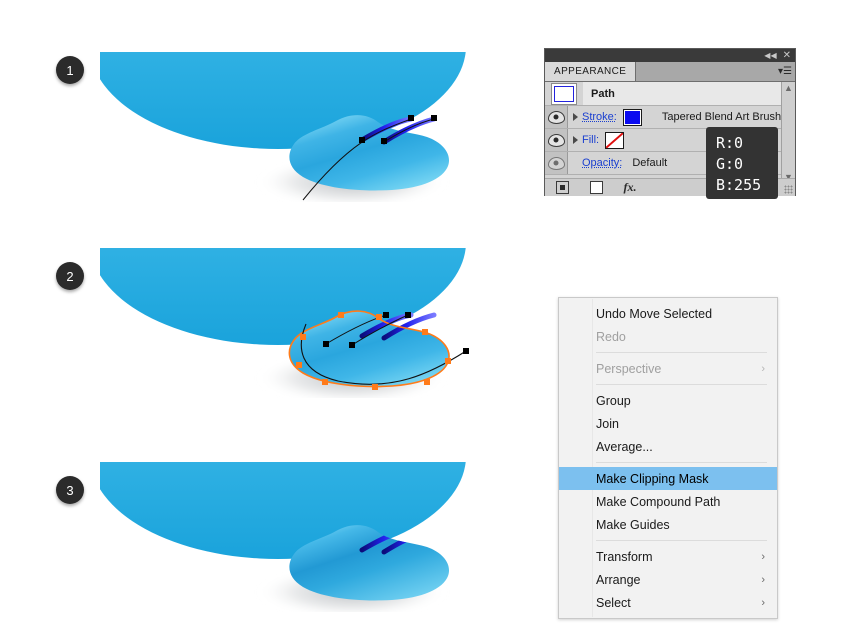 This screenshot has width=850, height=640. What do you see at coordinates (556, 117) in the screenshot?
I see `visibility-toggle-stroke` at bounding box center [556, 117].